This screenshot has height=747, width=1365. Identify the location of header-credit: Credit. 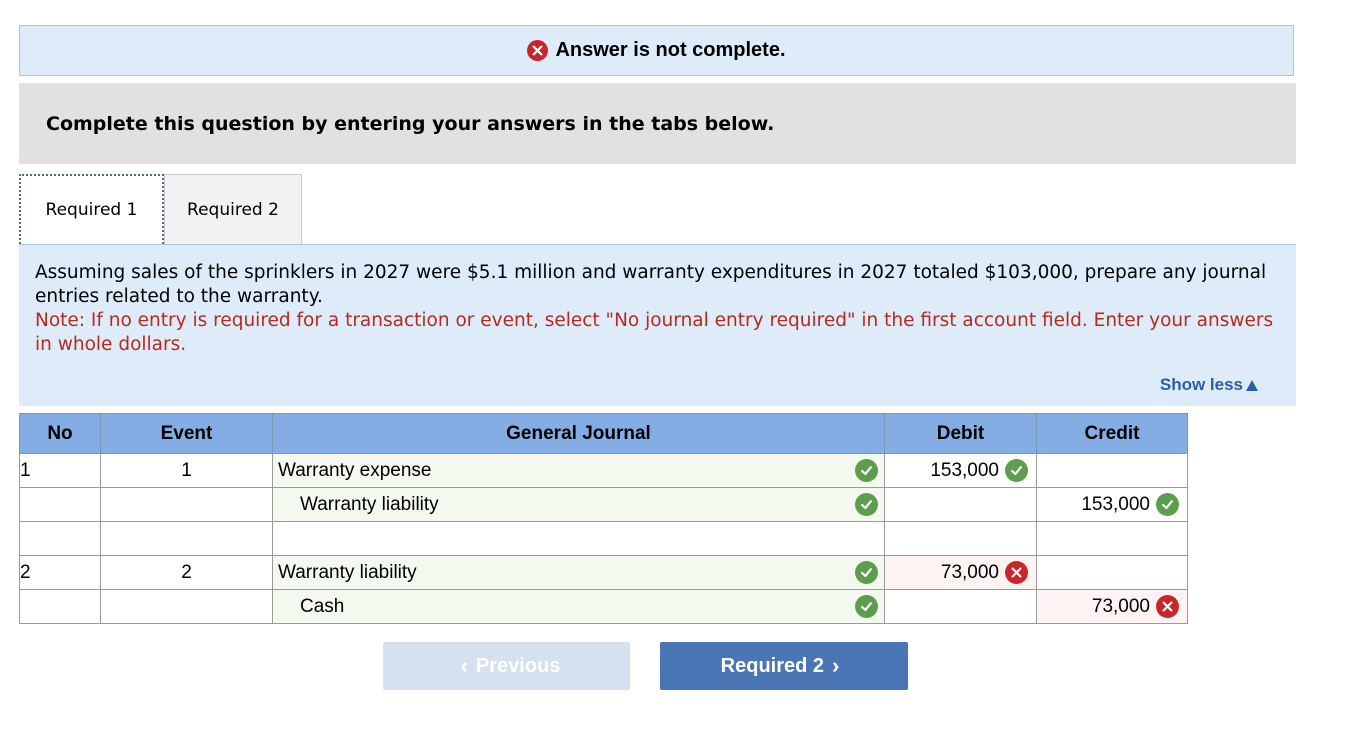
(1112, 433).